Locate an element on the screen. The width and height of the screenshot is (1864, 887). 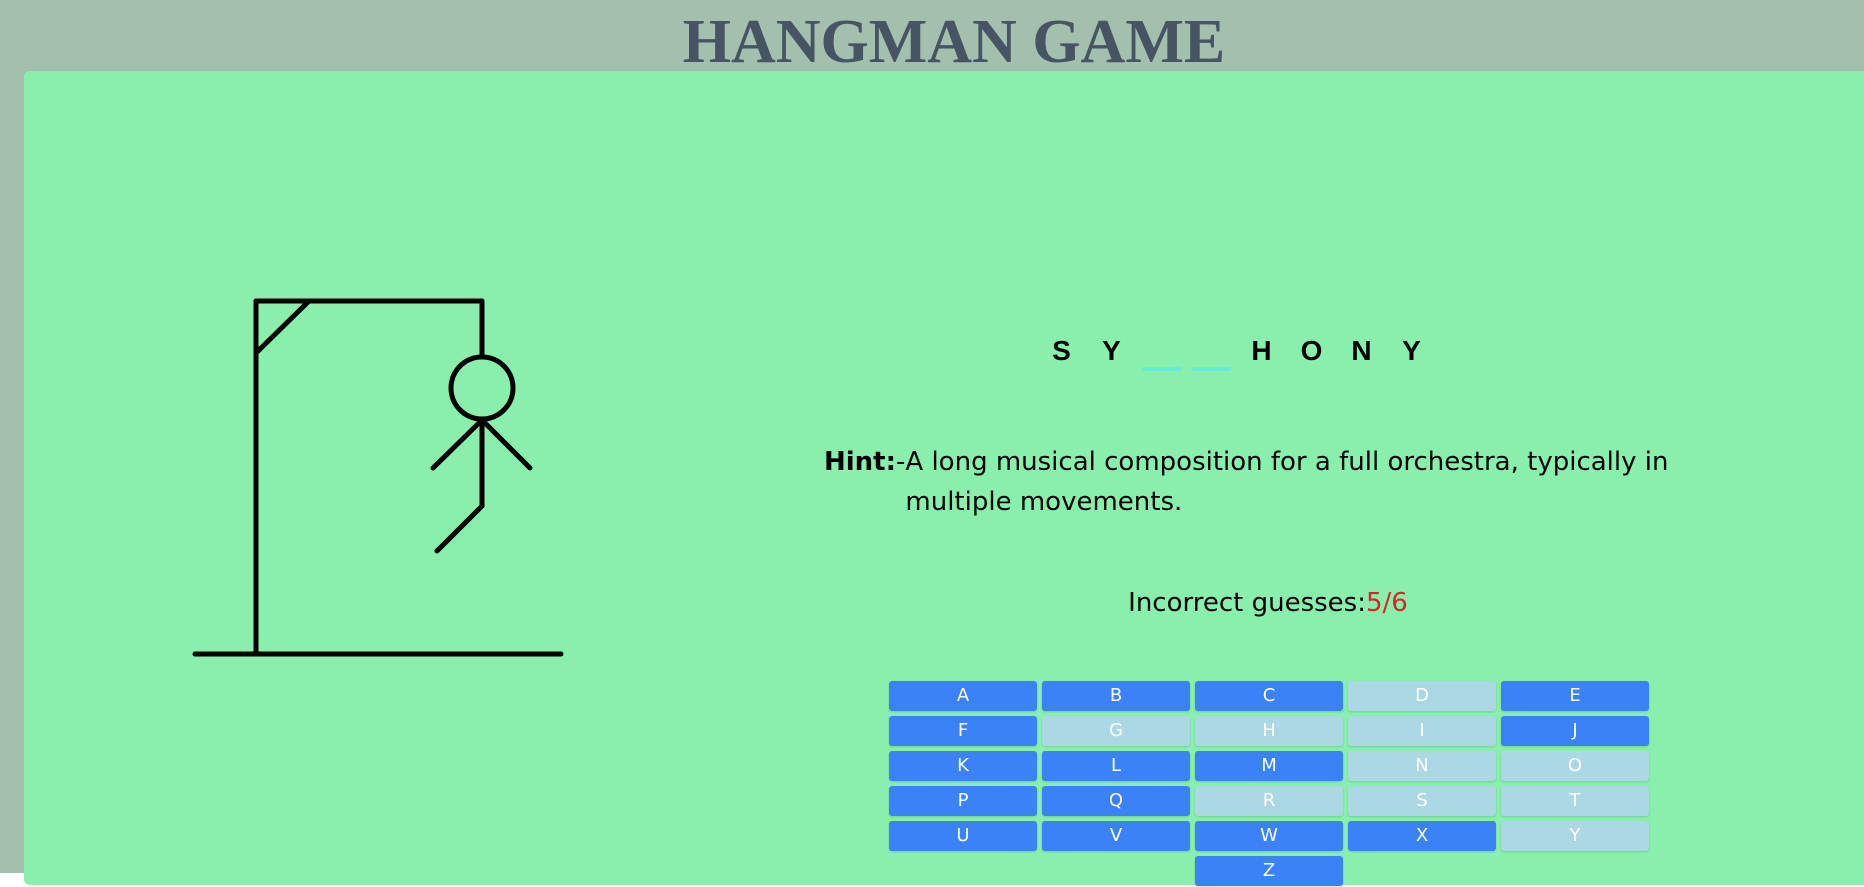
key-g-button: G is located at coordinates (1116, 731).